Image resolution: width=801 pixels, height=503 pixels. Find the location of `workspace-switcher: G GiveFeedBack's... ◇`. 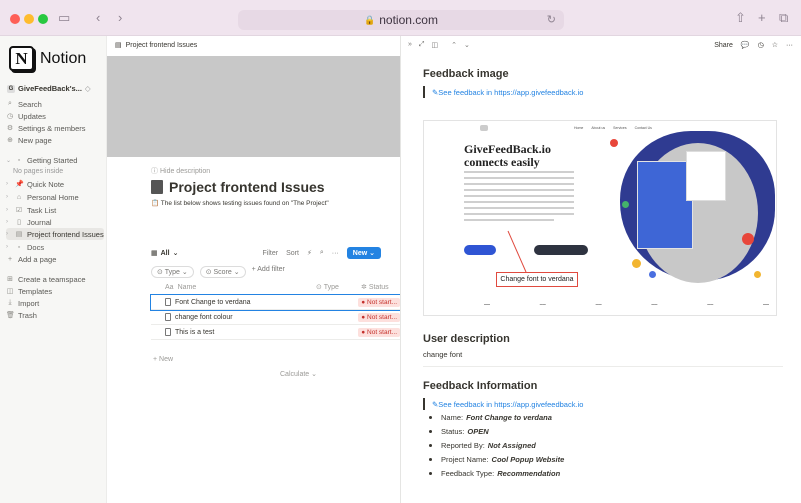

workspace-switcher: G GiveFeedBack's... ◇ is located at coordinates (49, 88).